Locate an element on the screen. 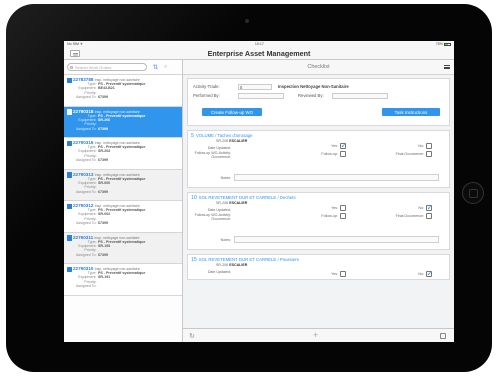 This screenshot has height=379, width=497. checklist-header: Checklist is located at coordinates (318, 67).